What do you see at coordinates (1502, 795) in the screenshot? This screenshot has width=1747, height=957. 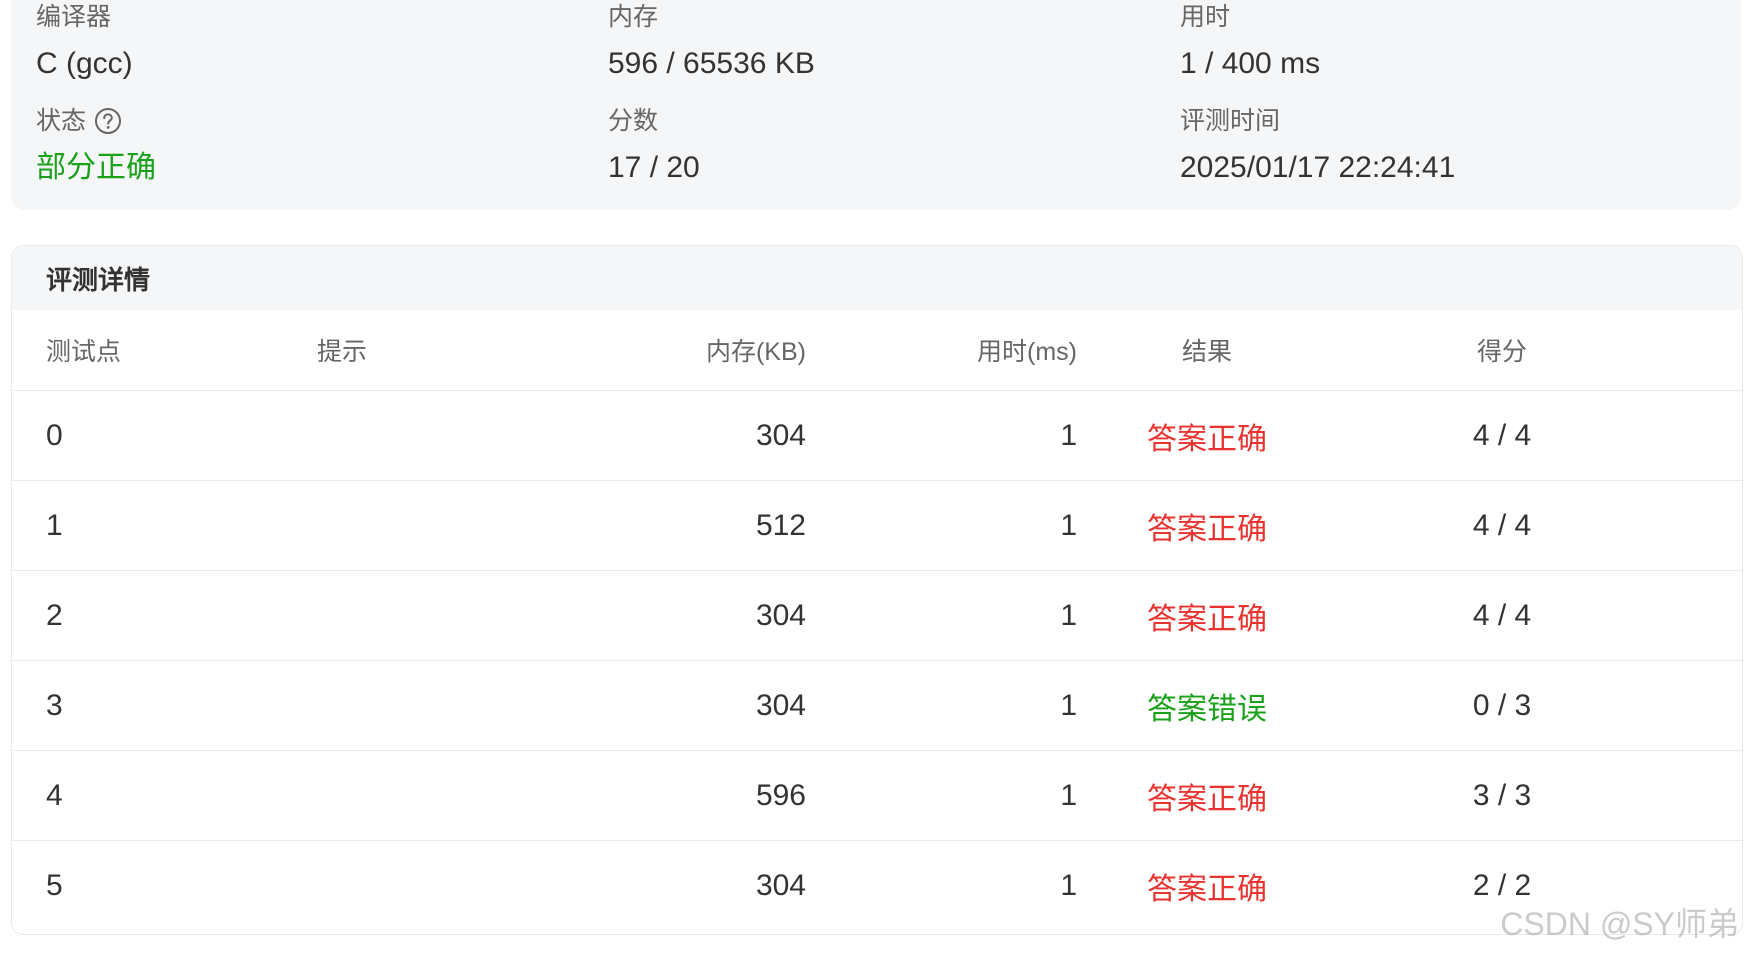 I see `testcase-score: 3 / 3` at bounding box center [1502, 795].